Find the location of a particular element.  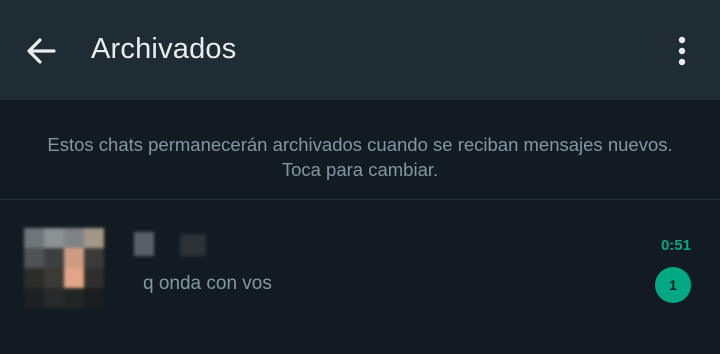

message-timestamp: 0:51 is located at coordinates (675, 245).